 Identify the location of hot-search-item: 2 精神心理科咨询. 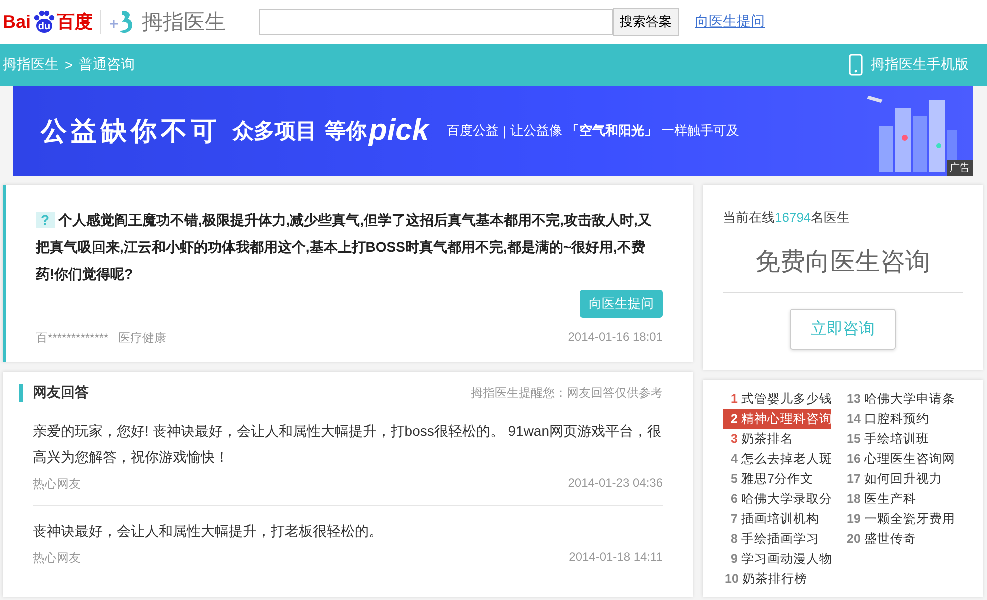
(777, 419).